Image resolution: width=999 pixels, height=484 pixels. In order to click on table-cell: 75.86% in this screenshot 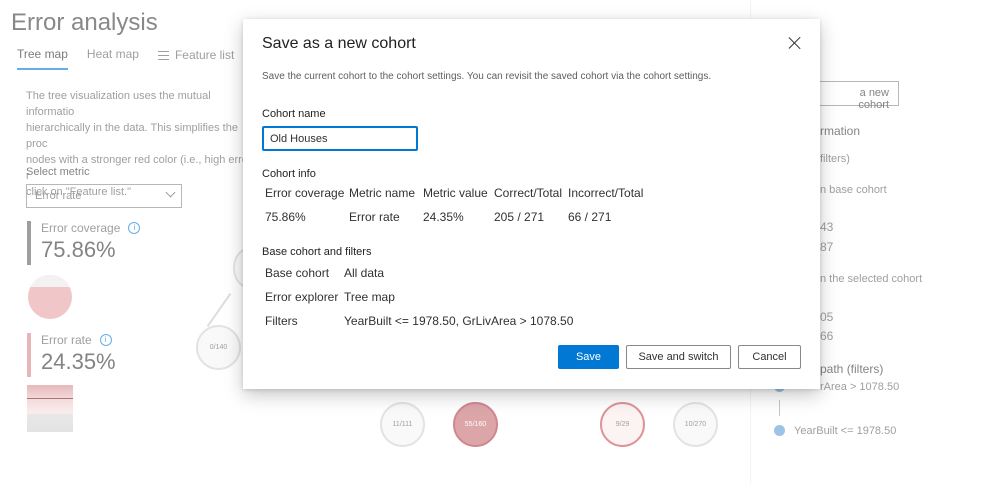, I will do `click(285, 217)`.